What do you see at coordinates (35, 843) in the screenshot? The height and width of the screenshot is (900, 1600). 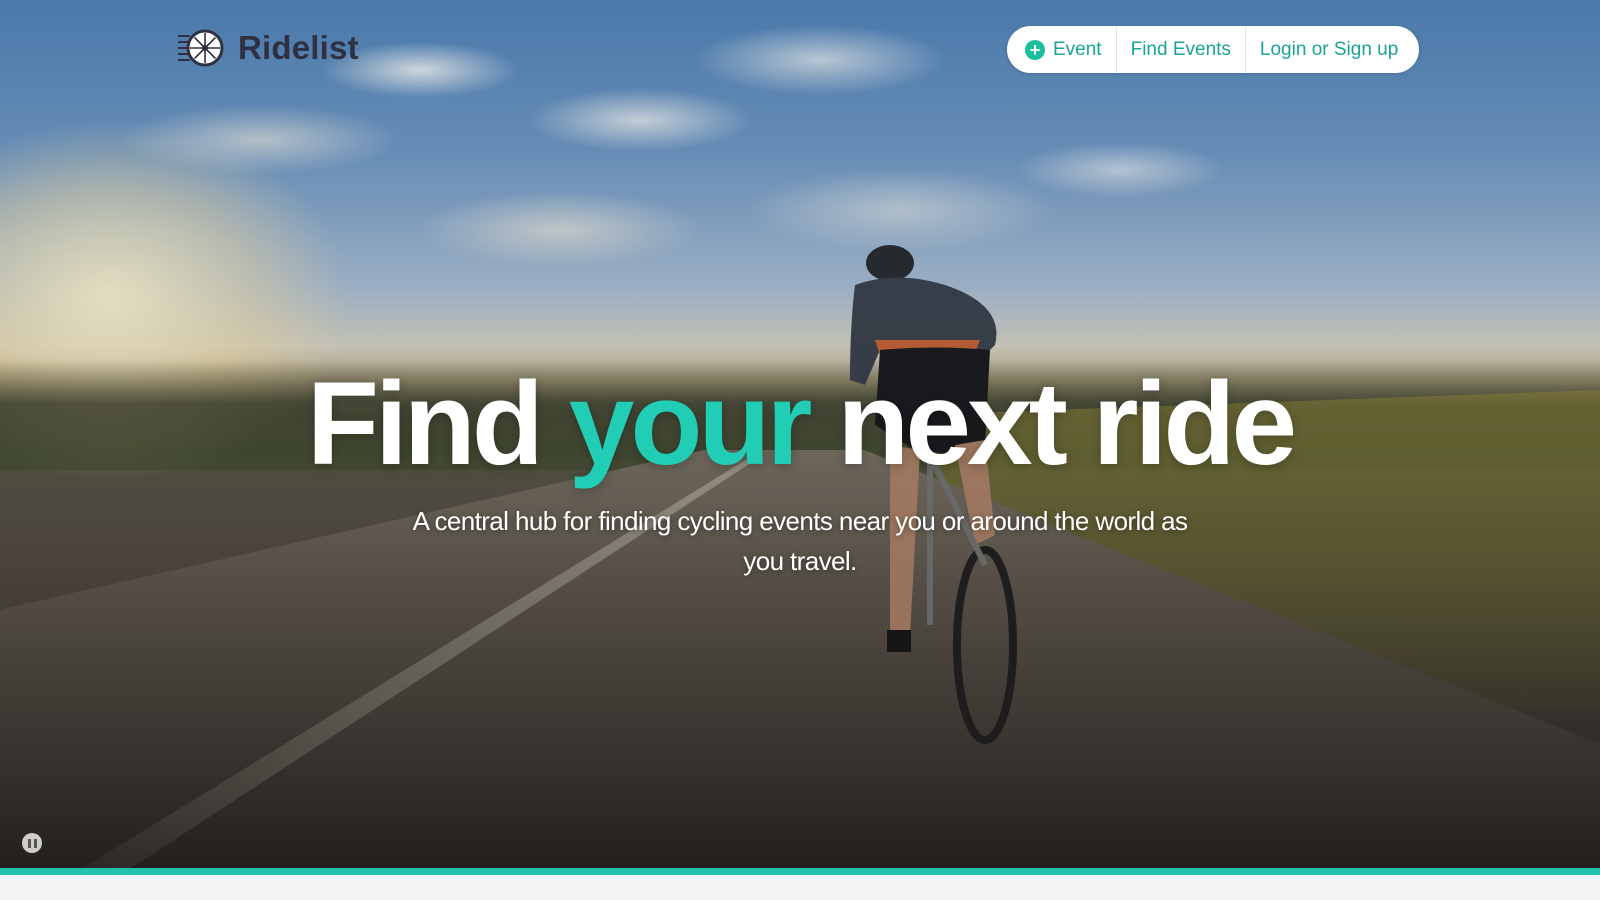 I see `pause-icon-bar` at bounding box center [35, 843].